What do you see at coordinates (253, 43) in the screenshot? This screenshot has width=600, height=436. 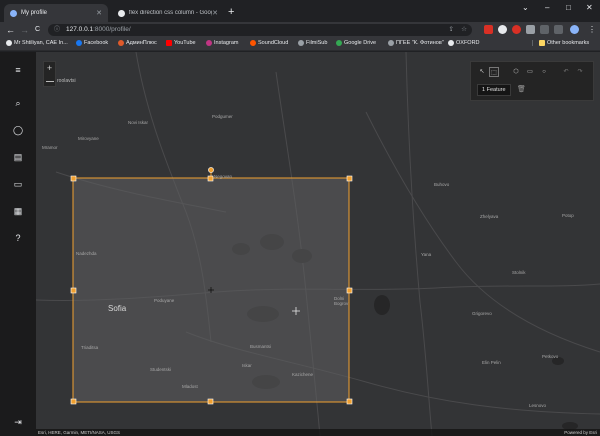 I see `soundcloud-icon` at bounding box center [253, 43].